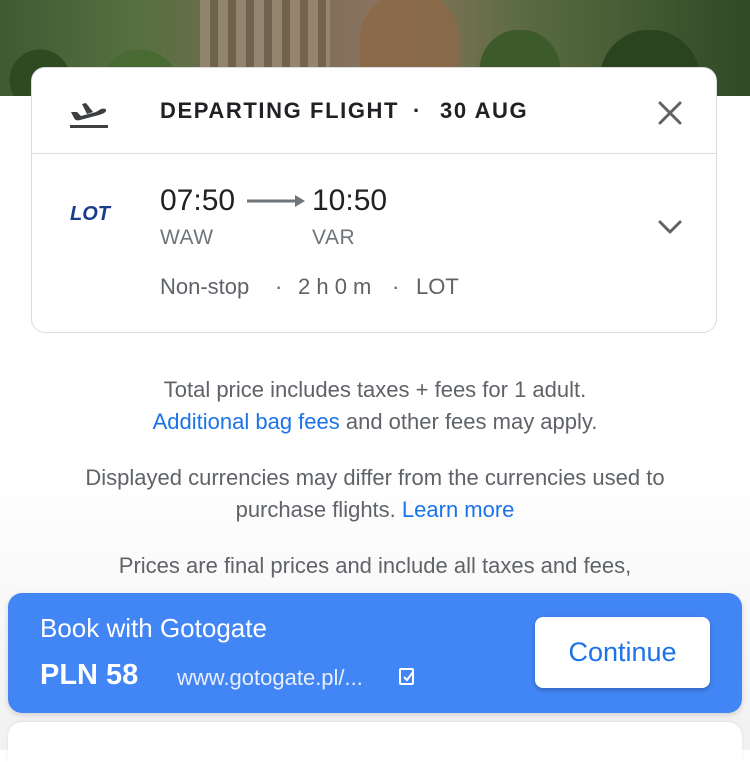 The height and width of the screenshot is (762, 750). I want to click on departure-airport: WAW, so click(187, 237).